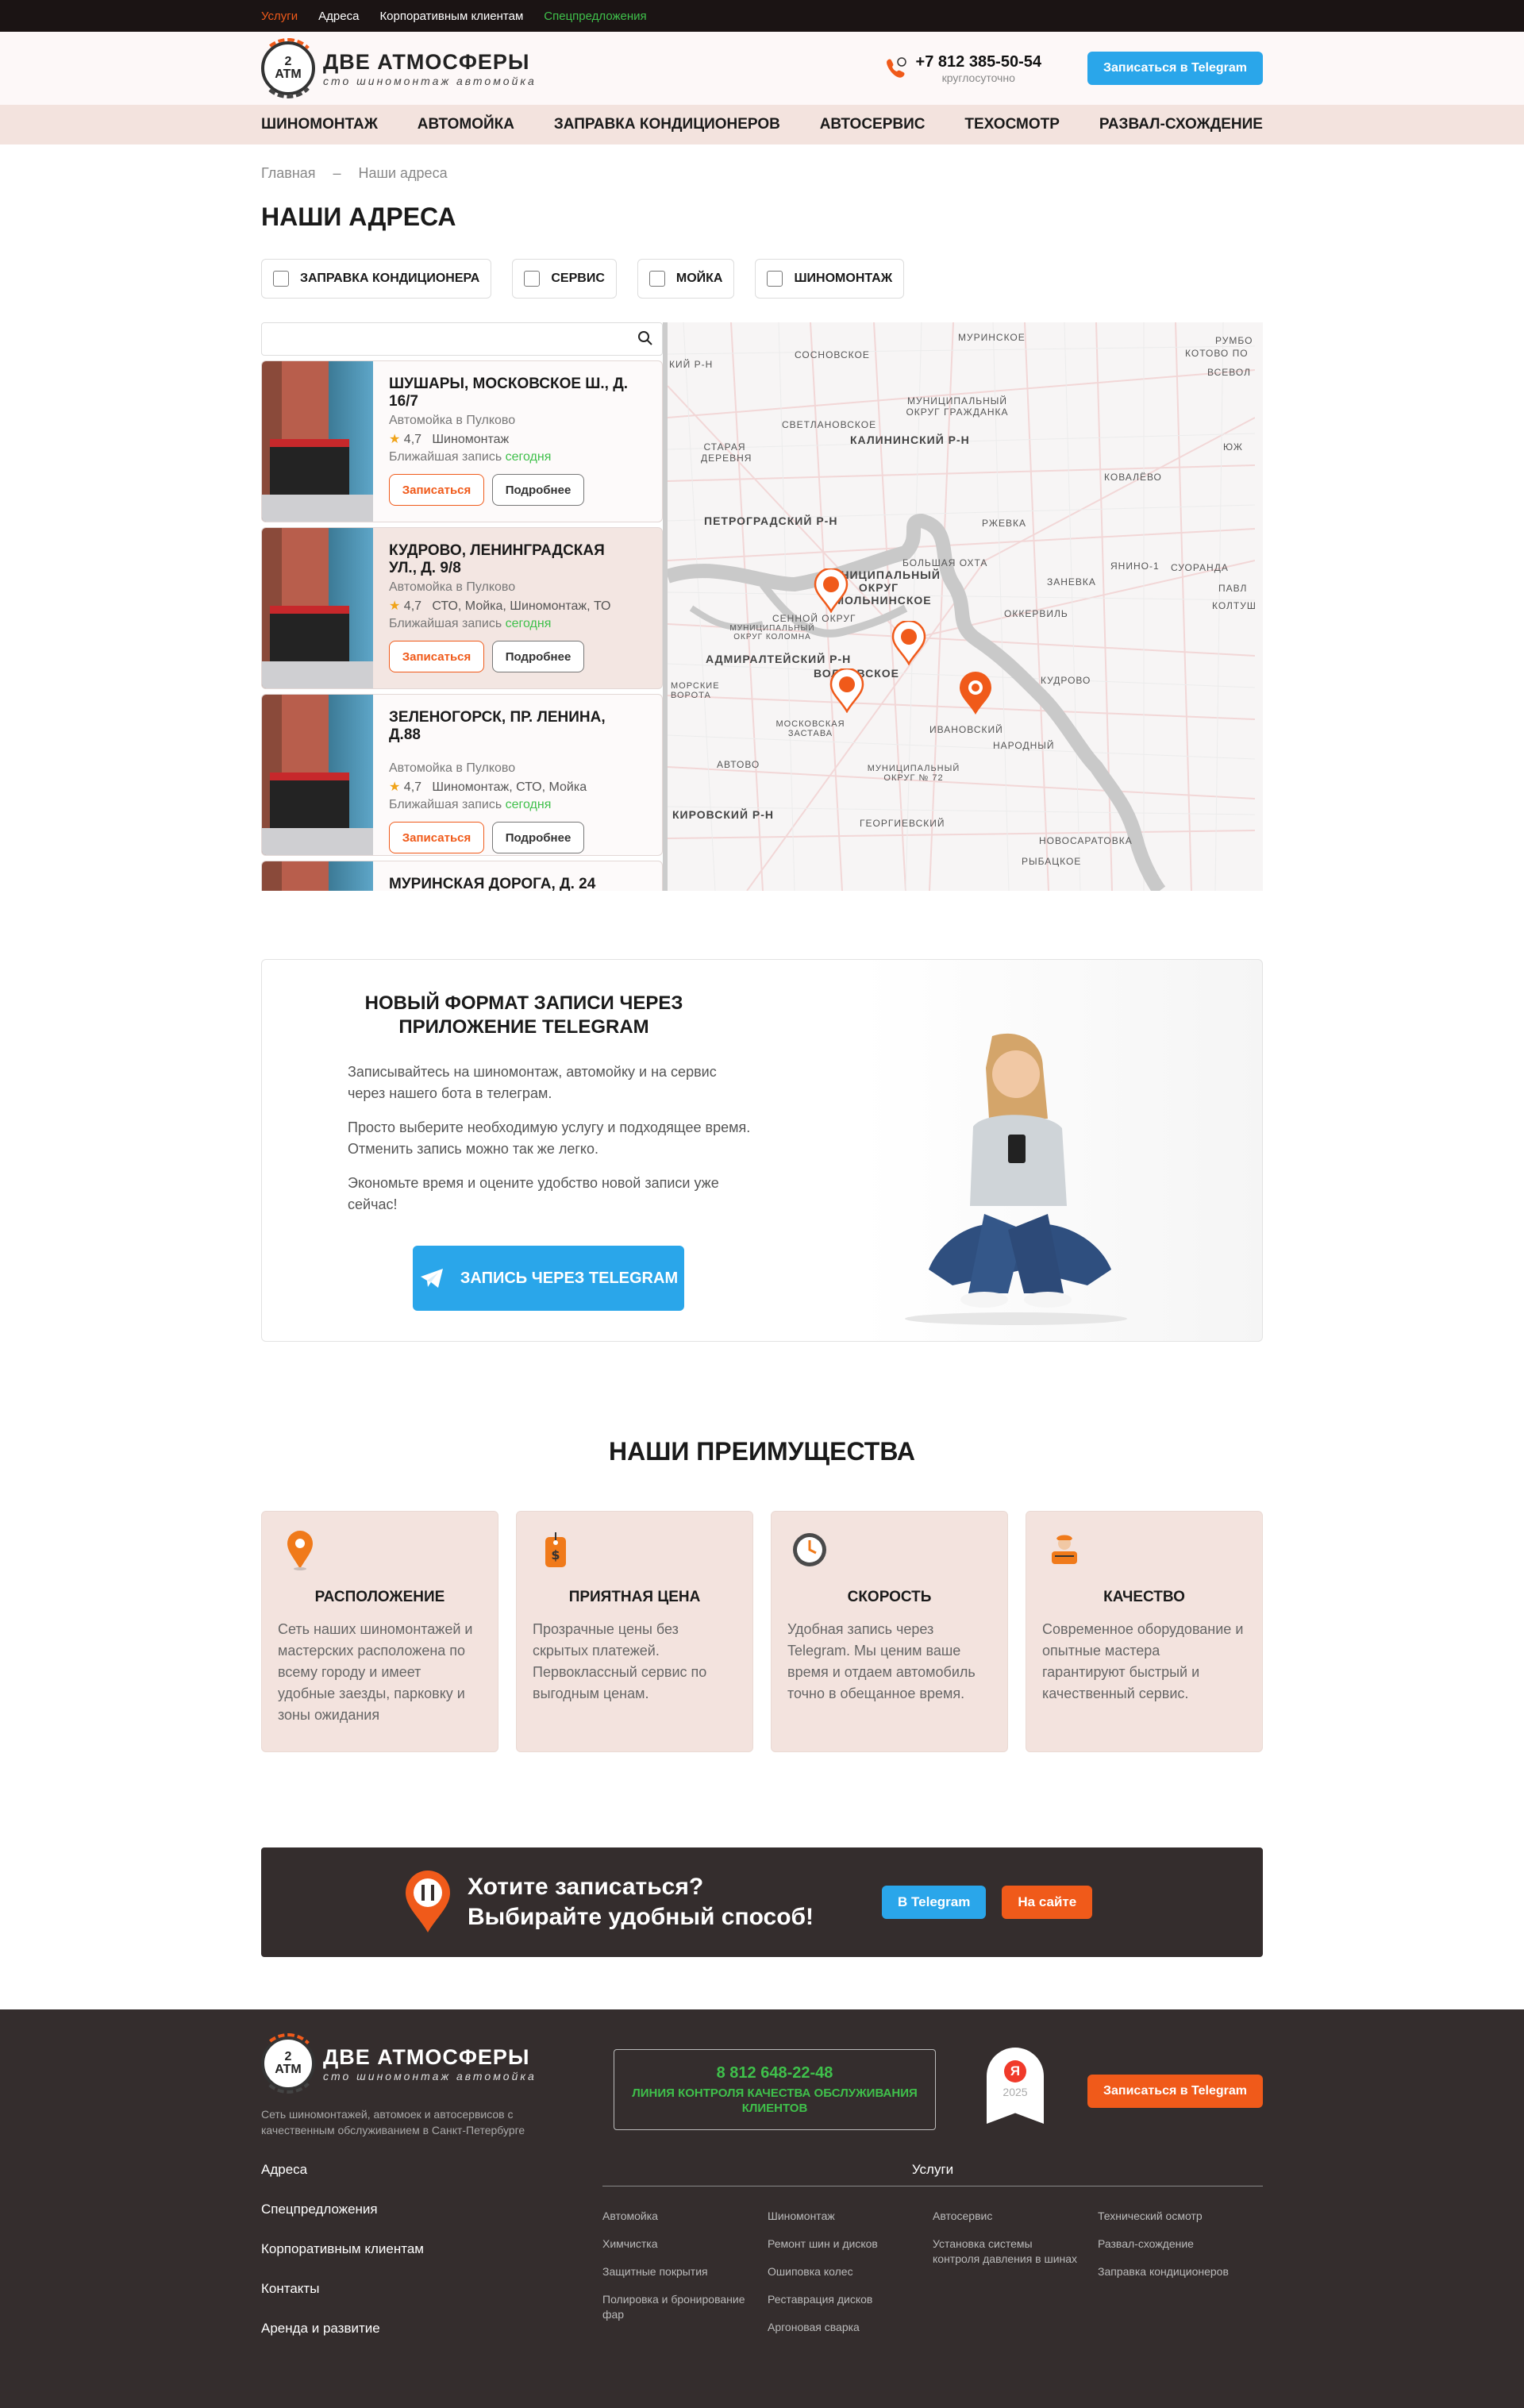  What do you see at coordinates (492, 883) in the screenshot?
I see `location-title: МУРИНСКАЯ ДОРОГА, Д. 24` at bounding box center [492, 883].